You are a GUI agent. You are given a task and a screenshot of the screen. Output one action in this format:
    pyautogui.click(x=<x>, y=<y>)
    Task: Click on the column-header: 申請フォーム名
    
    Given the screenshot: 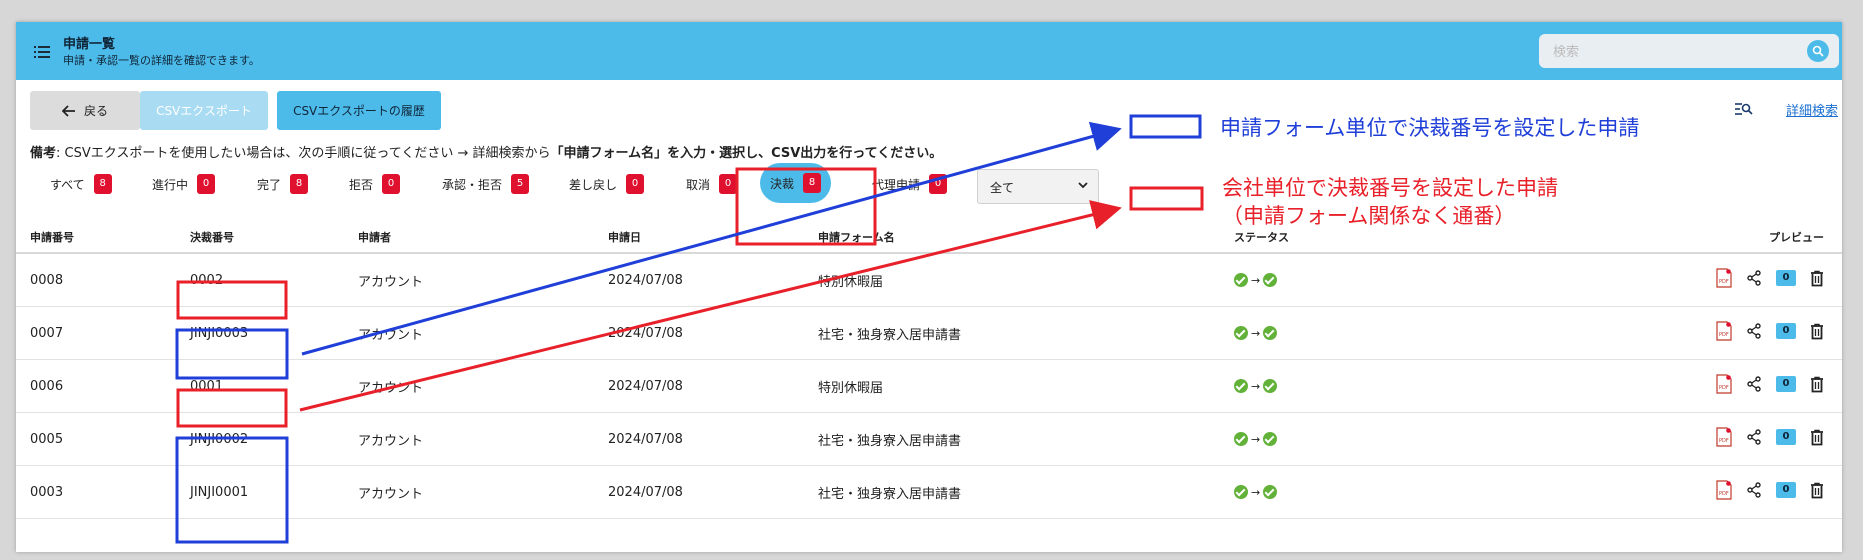 What is the action you would take?
    pyautogui.click(x=1026, y=238)
    